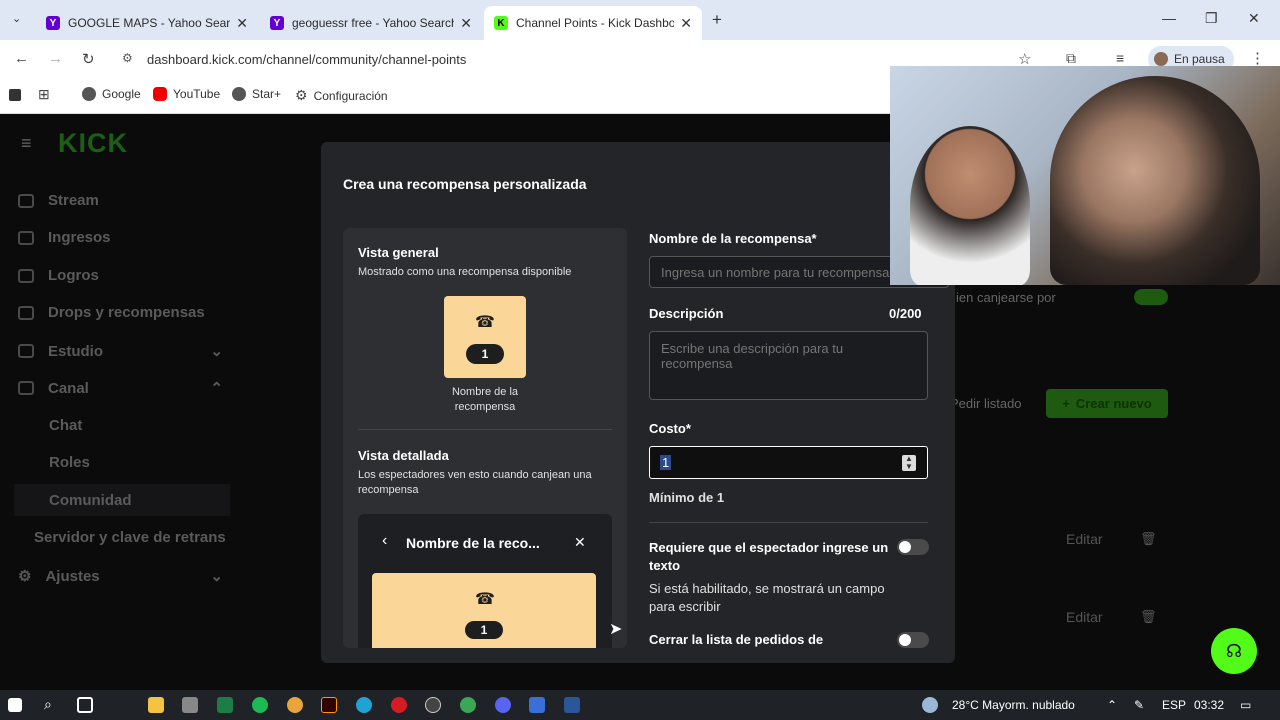 This screenshot has height=720, width=1280. I want to click on bookmark-youtube: YouTube, so click(186, 94).